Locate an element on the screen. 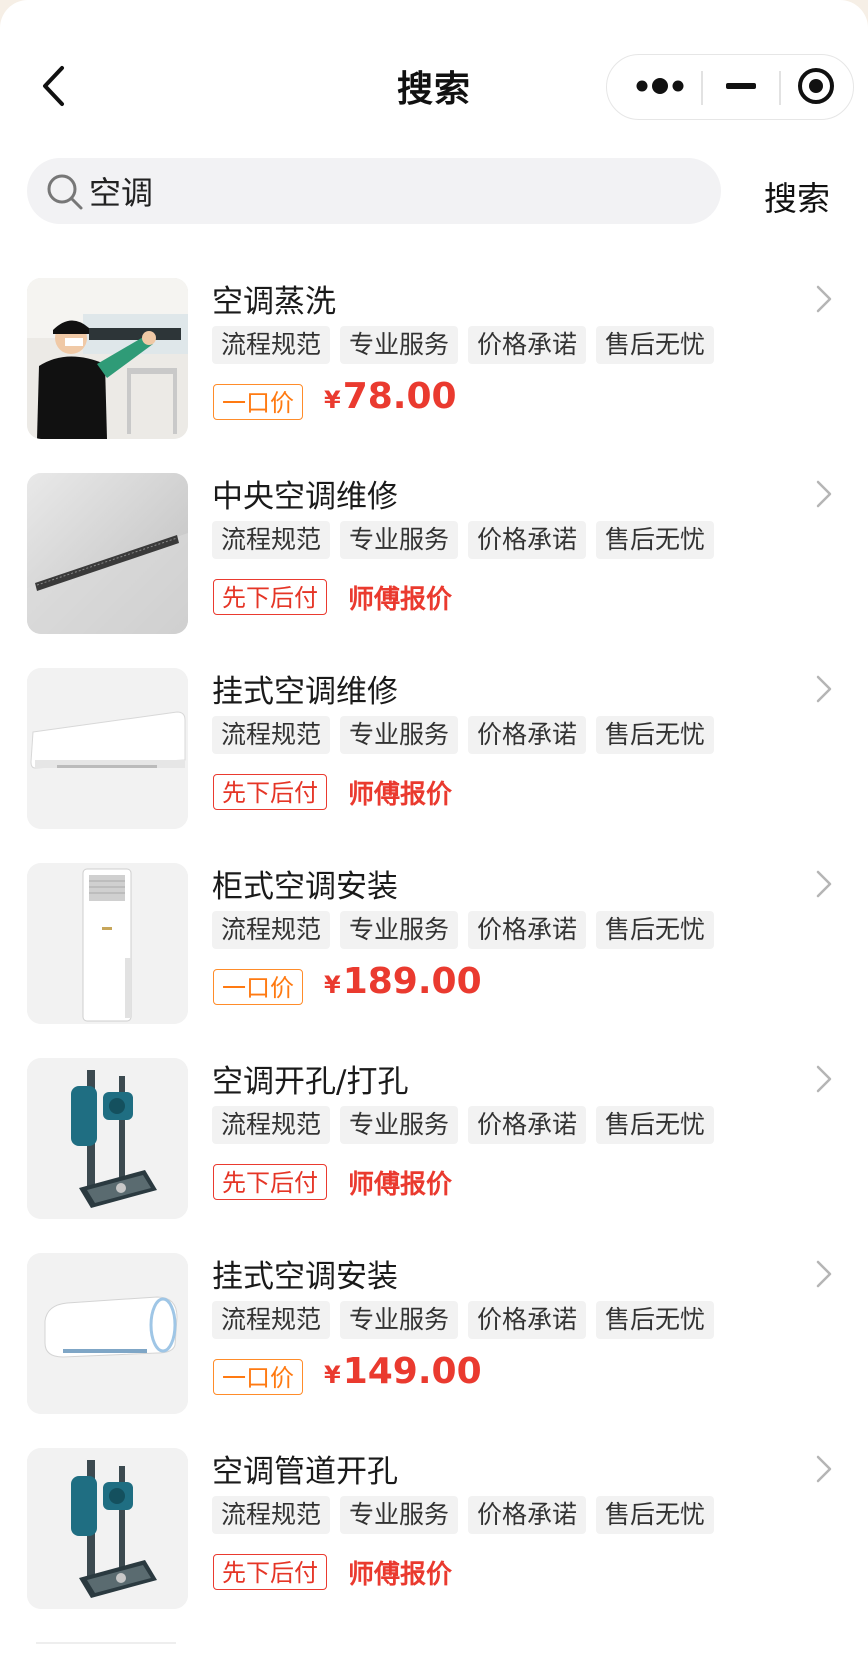 The height and width of the screenshot is (1672, 868). minimize-icon is located at coordinates (741, 86).